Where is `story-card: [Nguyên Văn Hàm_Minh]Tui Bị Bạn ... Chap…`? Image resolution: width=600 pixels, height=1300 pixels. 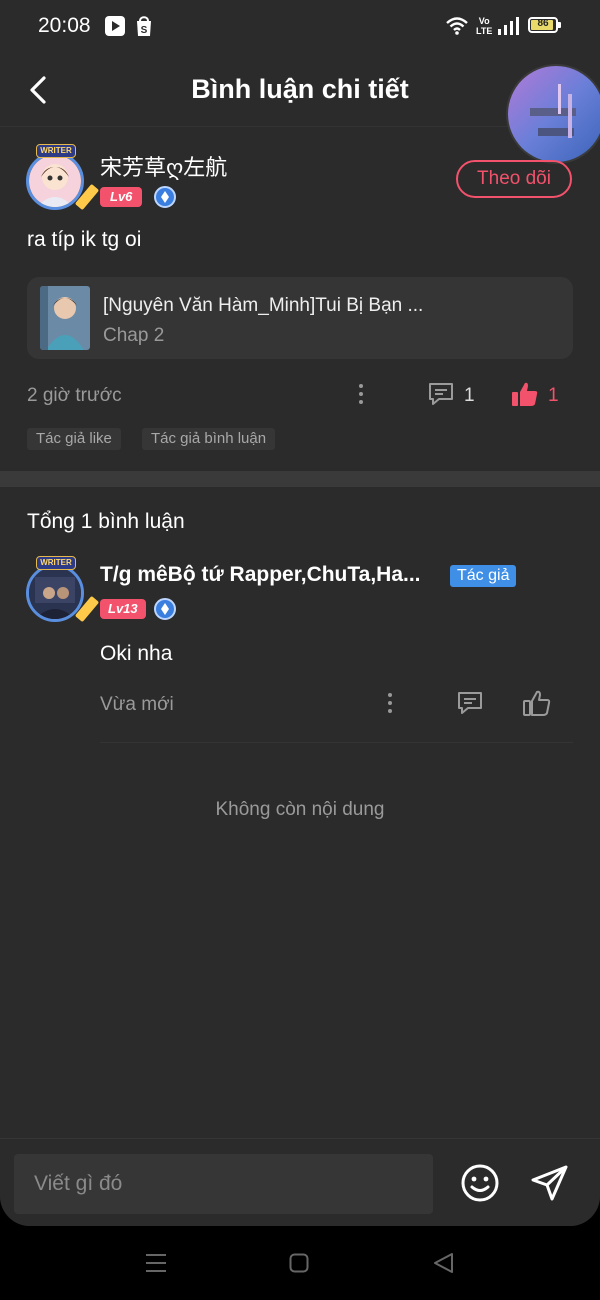 story-card: [Nguyên Văn Hàm_Minh]Tui Bị Bạn ... Chap… is located at coordinates (300, 318).